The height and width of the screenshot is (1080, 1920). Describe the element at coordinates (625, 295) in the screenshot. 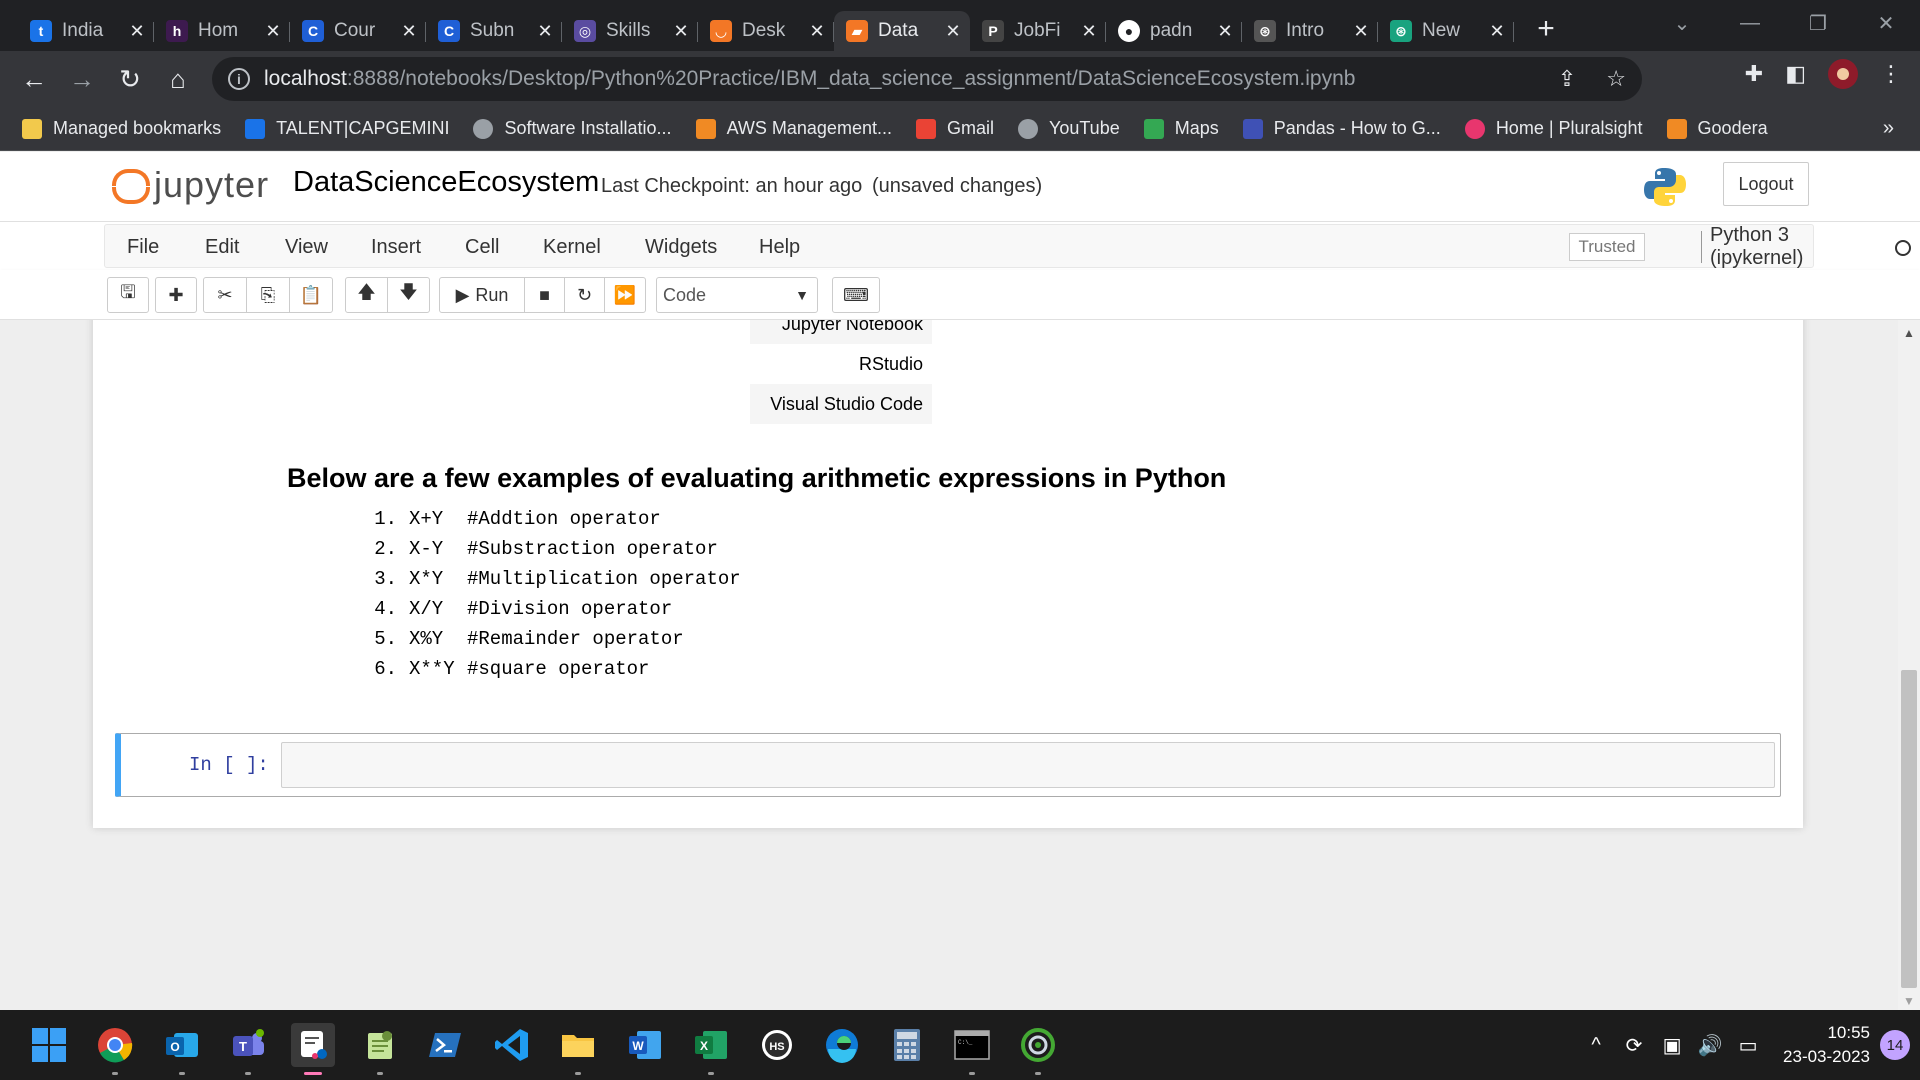

I see `restart-run-all-icon: ⏩` at that location.